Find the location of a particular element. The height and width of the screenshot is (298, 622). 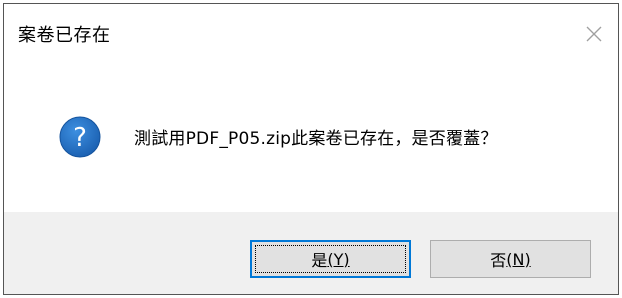

yes-button-label: 是 is located at coordinates (319, 260).